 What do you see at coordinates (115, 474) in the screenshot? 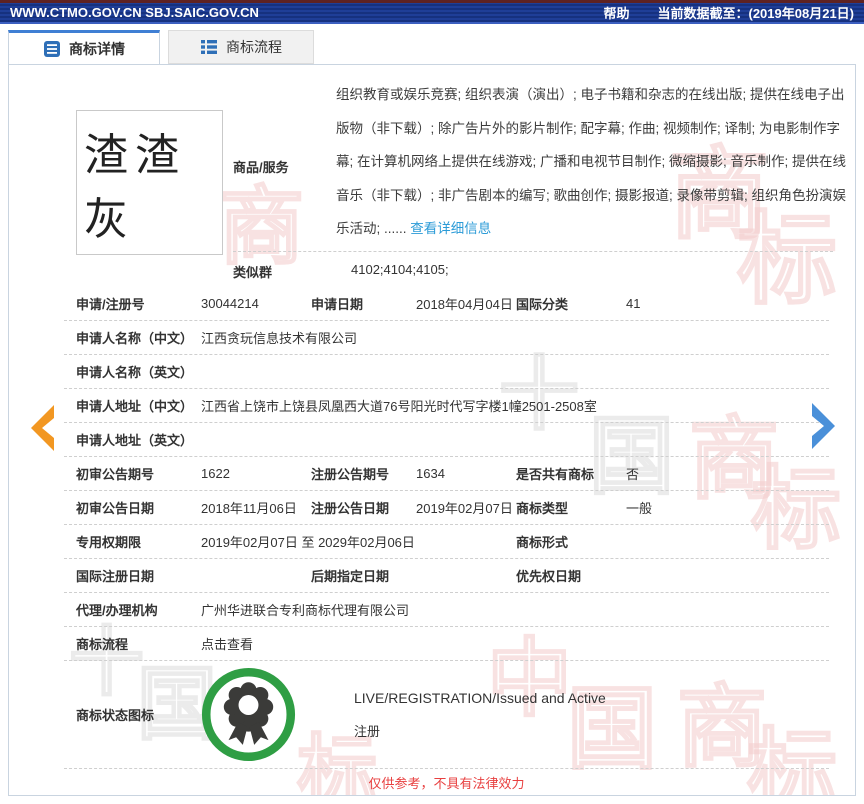
I see `field-label: 初审公告期号` at bounding box center [115, 474].